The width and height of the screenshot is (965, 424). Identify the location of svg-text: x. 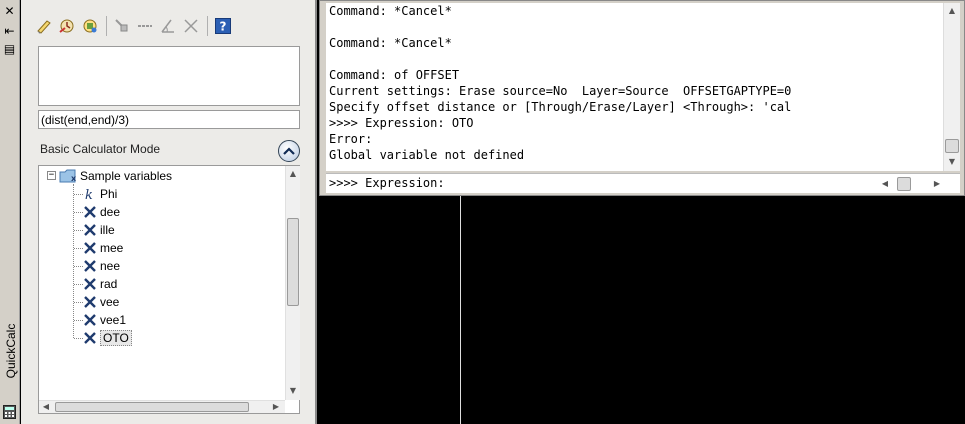
(74, 178).